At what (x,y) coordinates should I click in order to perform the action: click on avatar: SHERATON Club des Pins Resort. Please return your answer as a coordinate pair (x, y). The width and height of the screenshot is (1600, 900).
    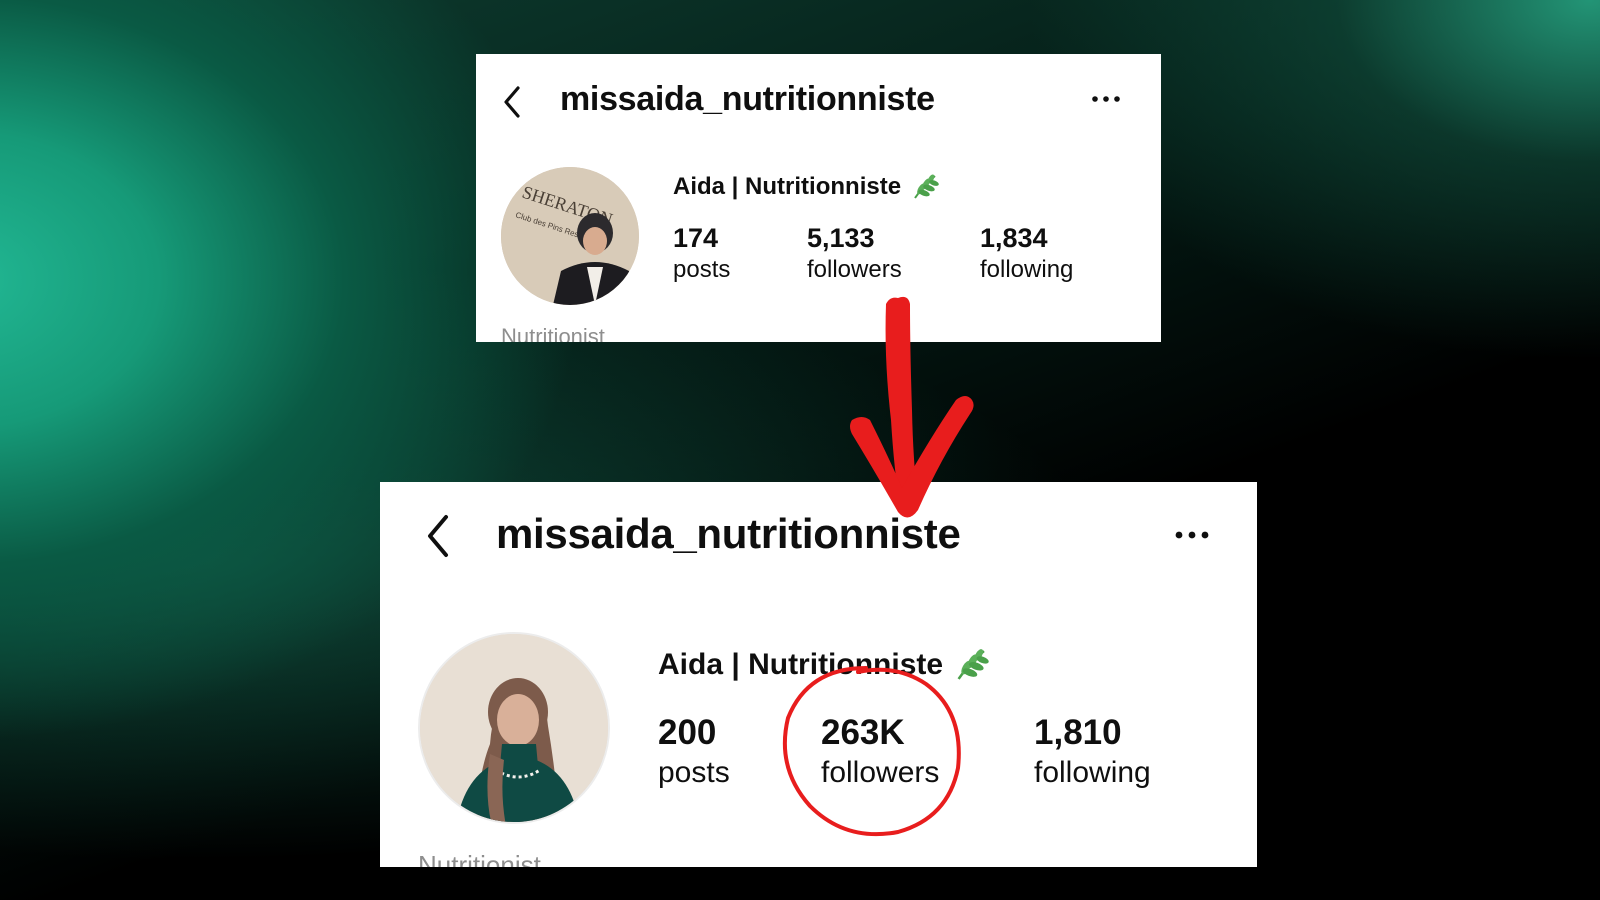
    Looking at the image, I should click on (570, 236).